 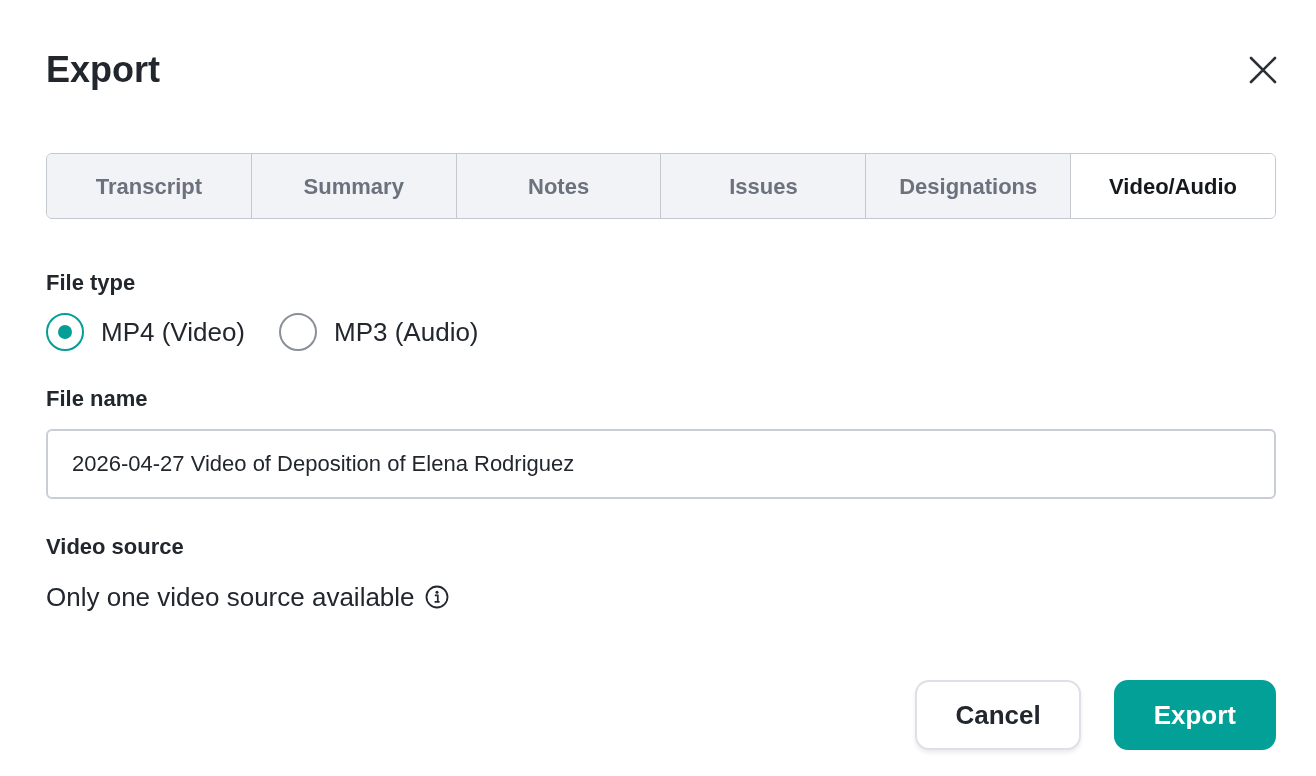 What do you see at coordinates (436, 597) in the screenshot?
I see `info-icon` at bounding box center [436, 597].